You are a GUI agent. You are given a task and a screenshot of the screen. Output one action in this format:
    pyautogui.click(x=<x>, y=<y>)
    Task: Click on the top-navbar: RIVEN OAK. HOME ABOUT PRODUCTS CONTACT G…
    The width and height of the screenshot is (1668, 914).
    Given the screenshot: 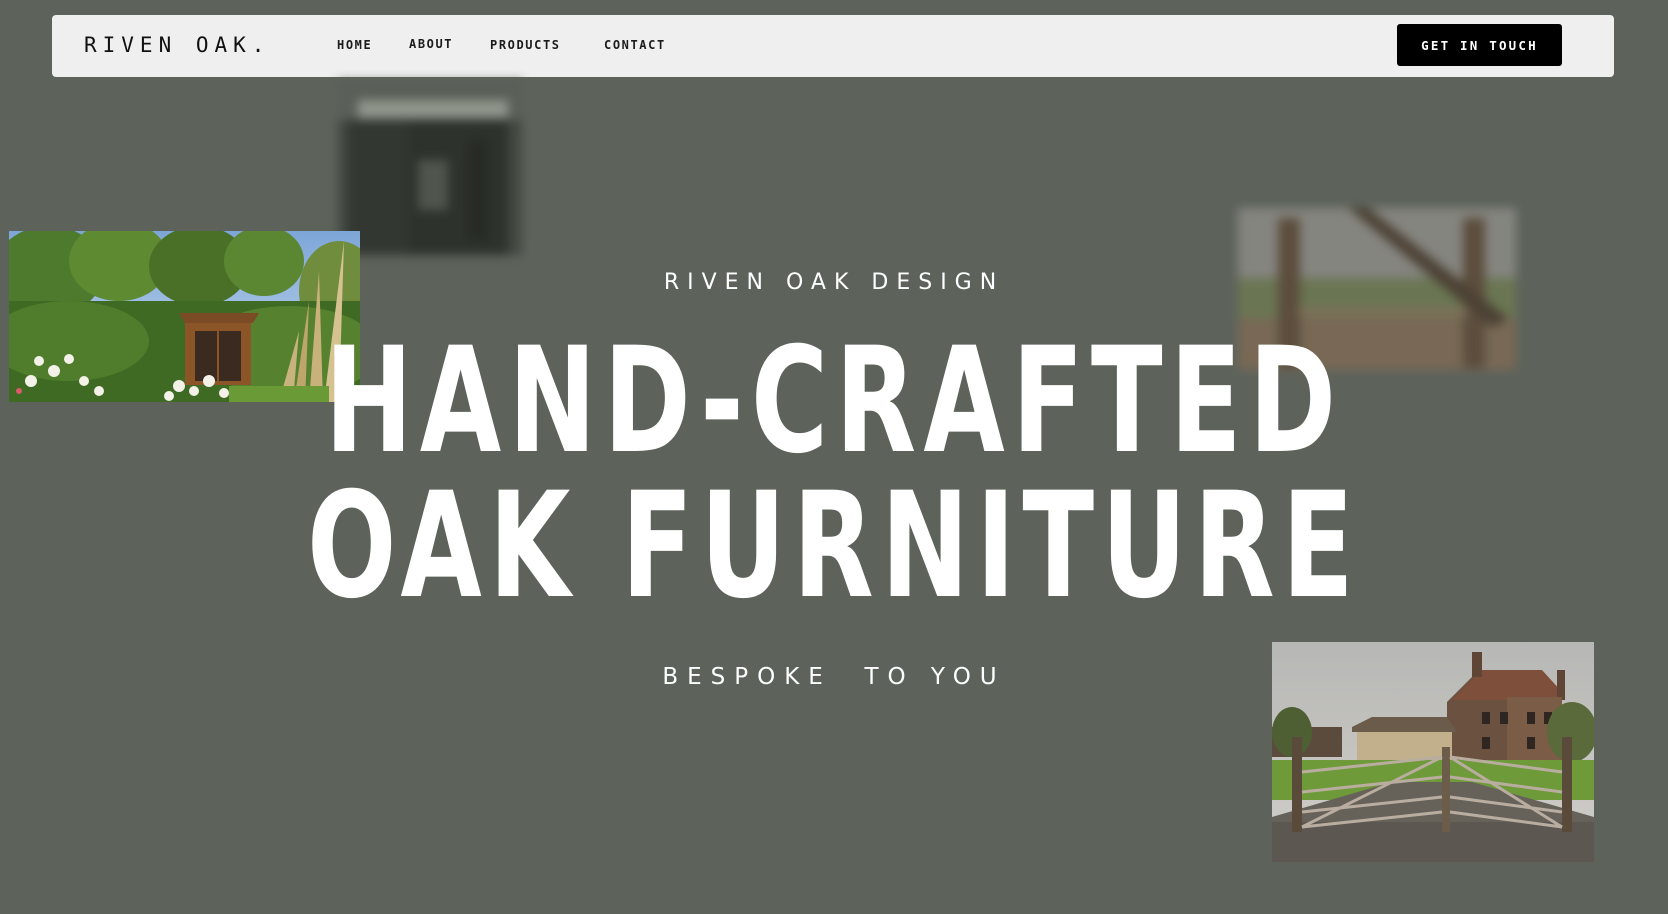 What is the action you would take?
    pyautogui.click(x=833, y=46)
    